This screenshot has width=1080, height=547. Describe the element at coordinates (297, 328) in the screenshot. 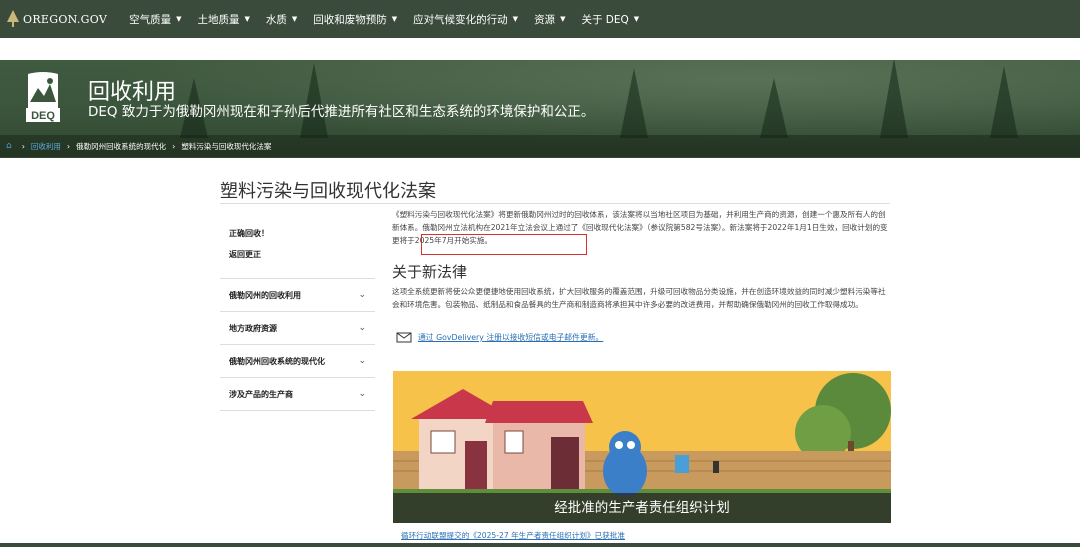

I see `sidebar-item-local-government: 地方政府资源 ⌄` at that location.